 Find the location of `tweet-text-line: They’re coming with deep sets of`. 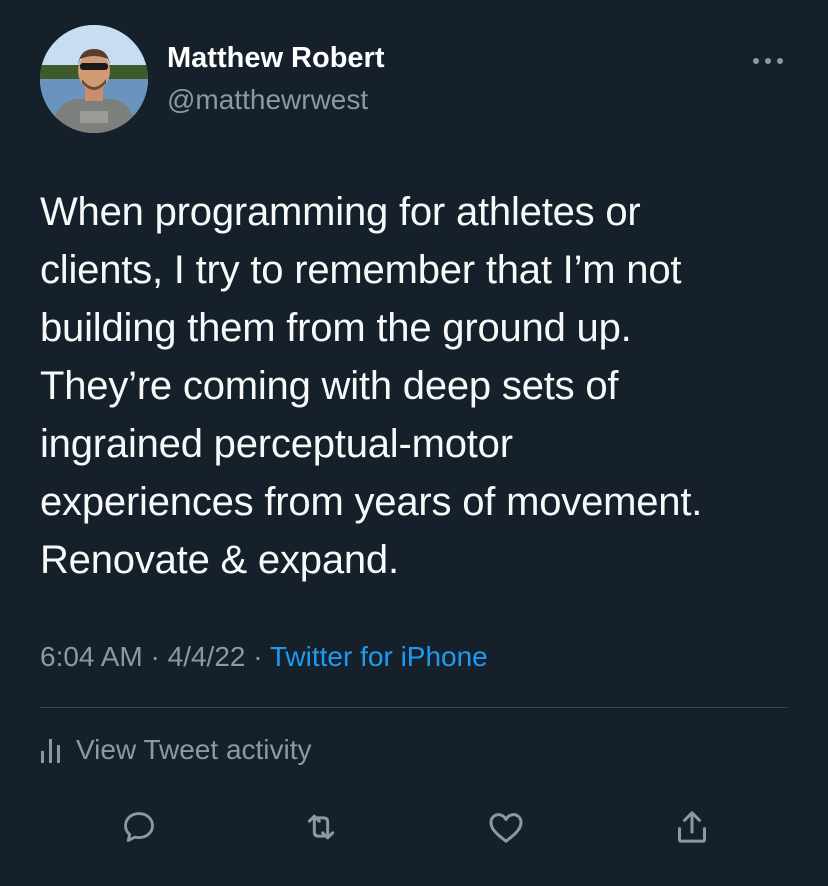

tweet-text-line: They’re coming with deep sets of is located at coordinates (329, 386).